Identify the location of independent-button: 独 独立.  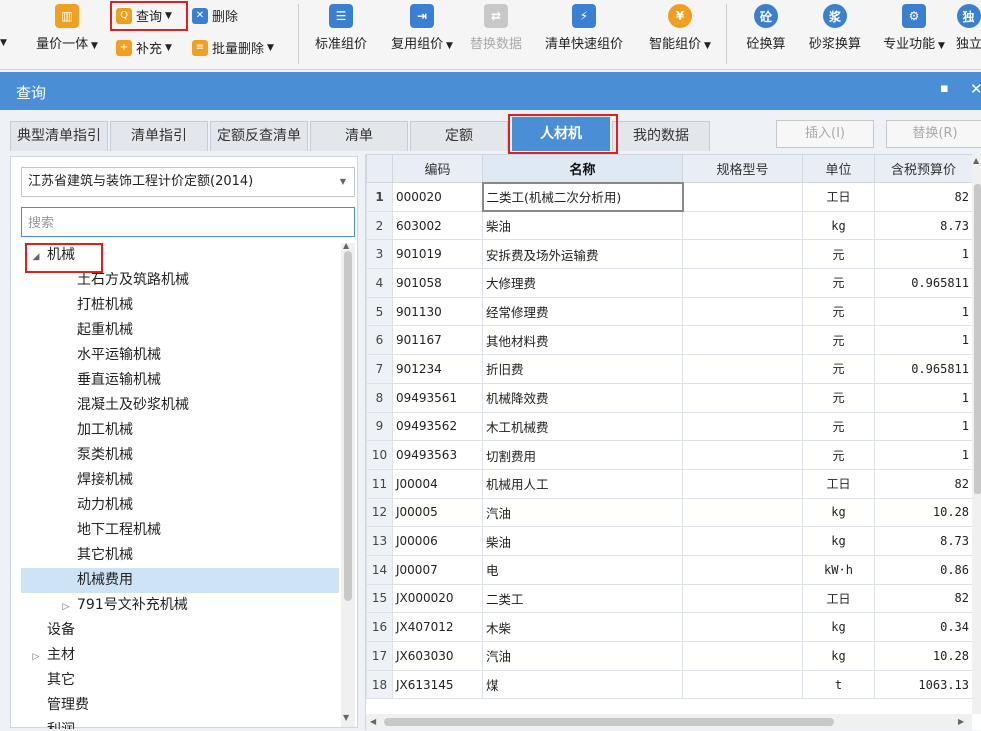
(968, 28).